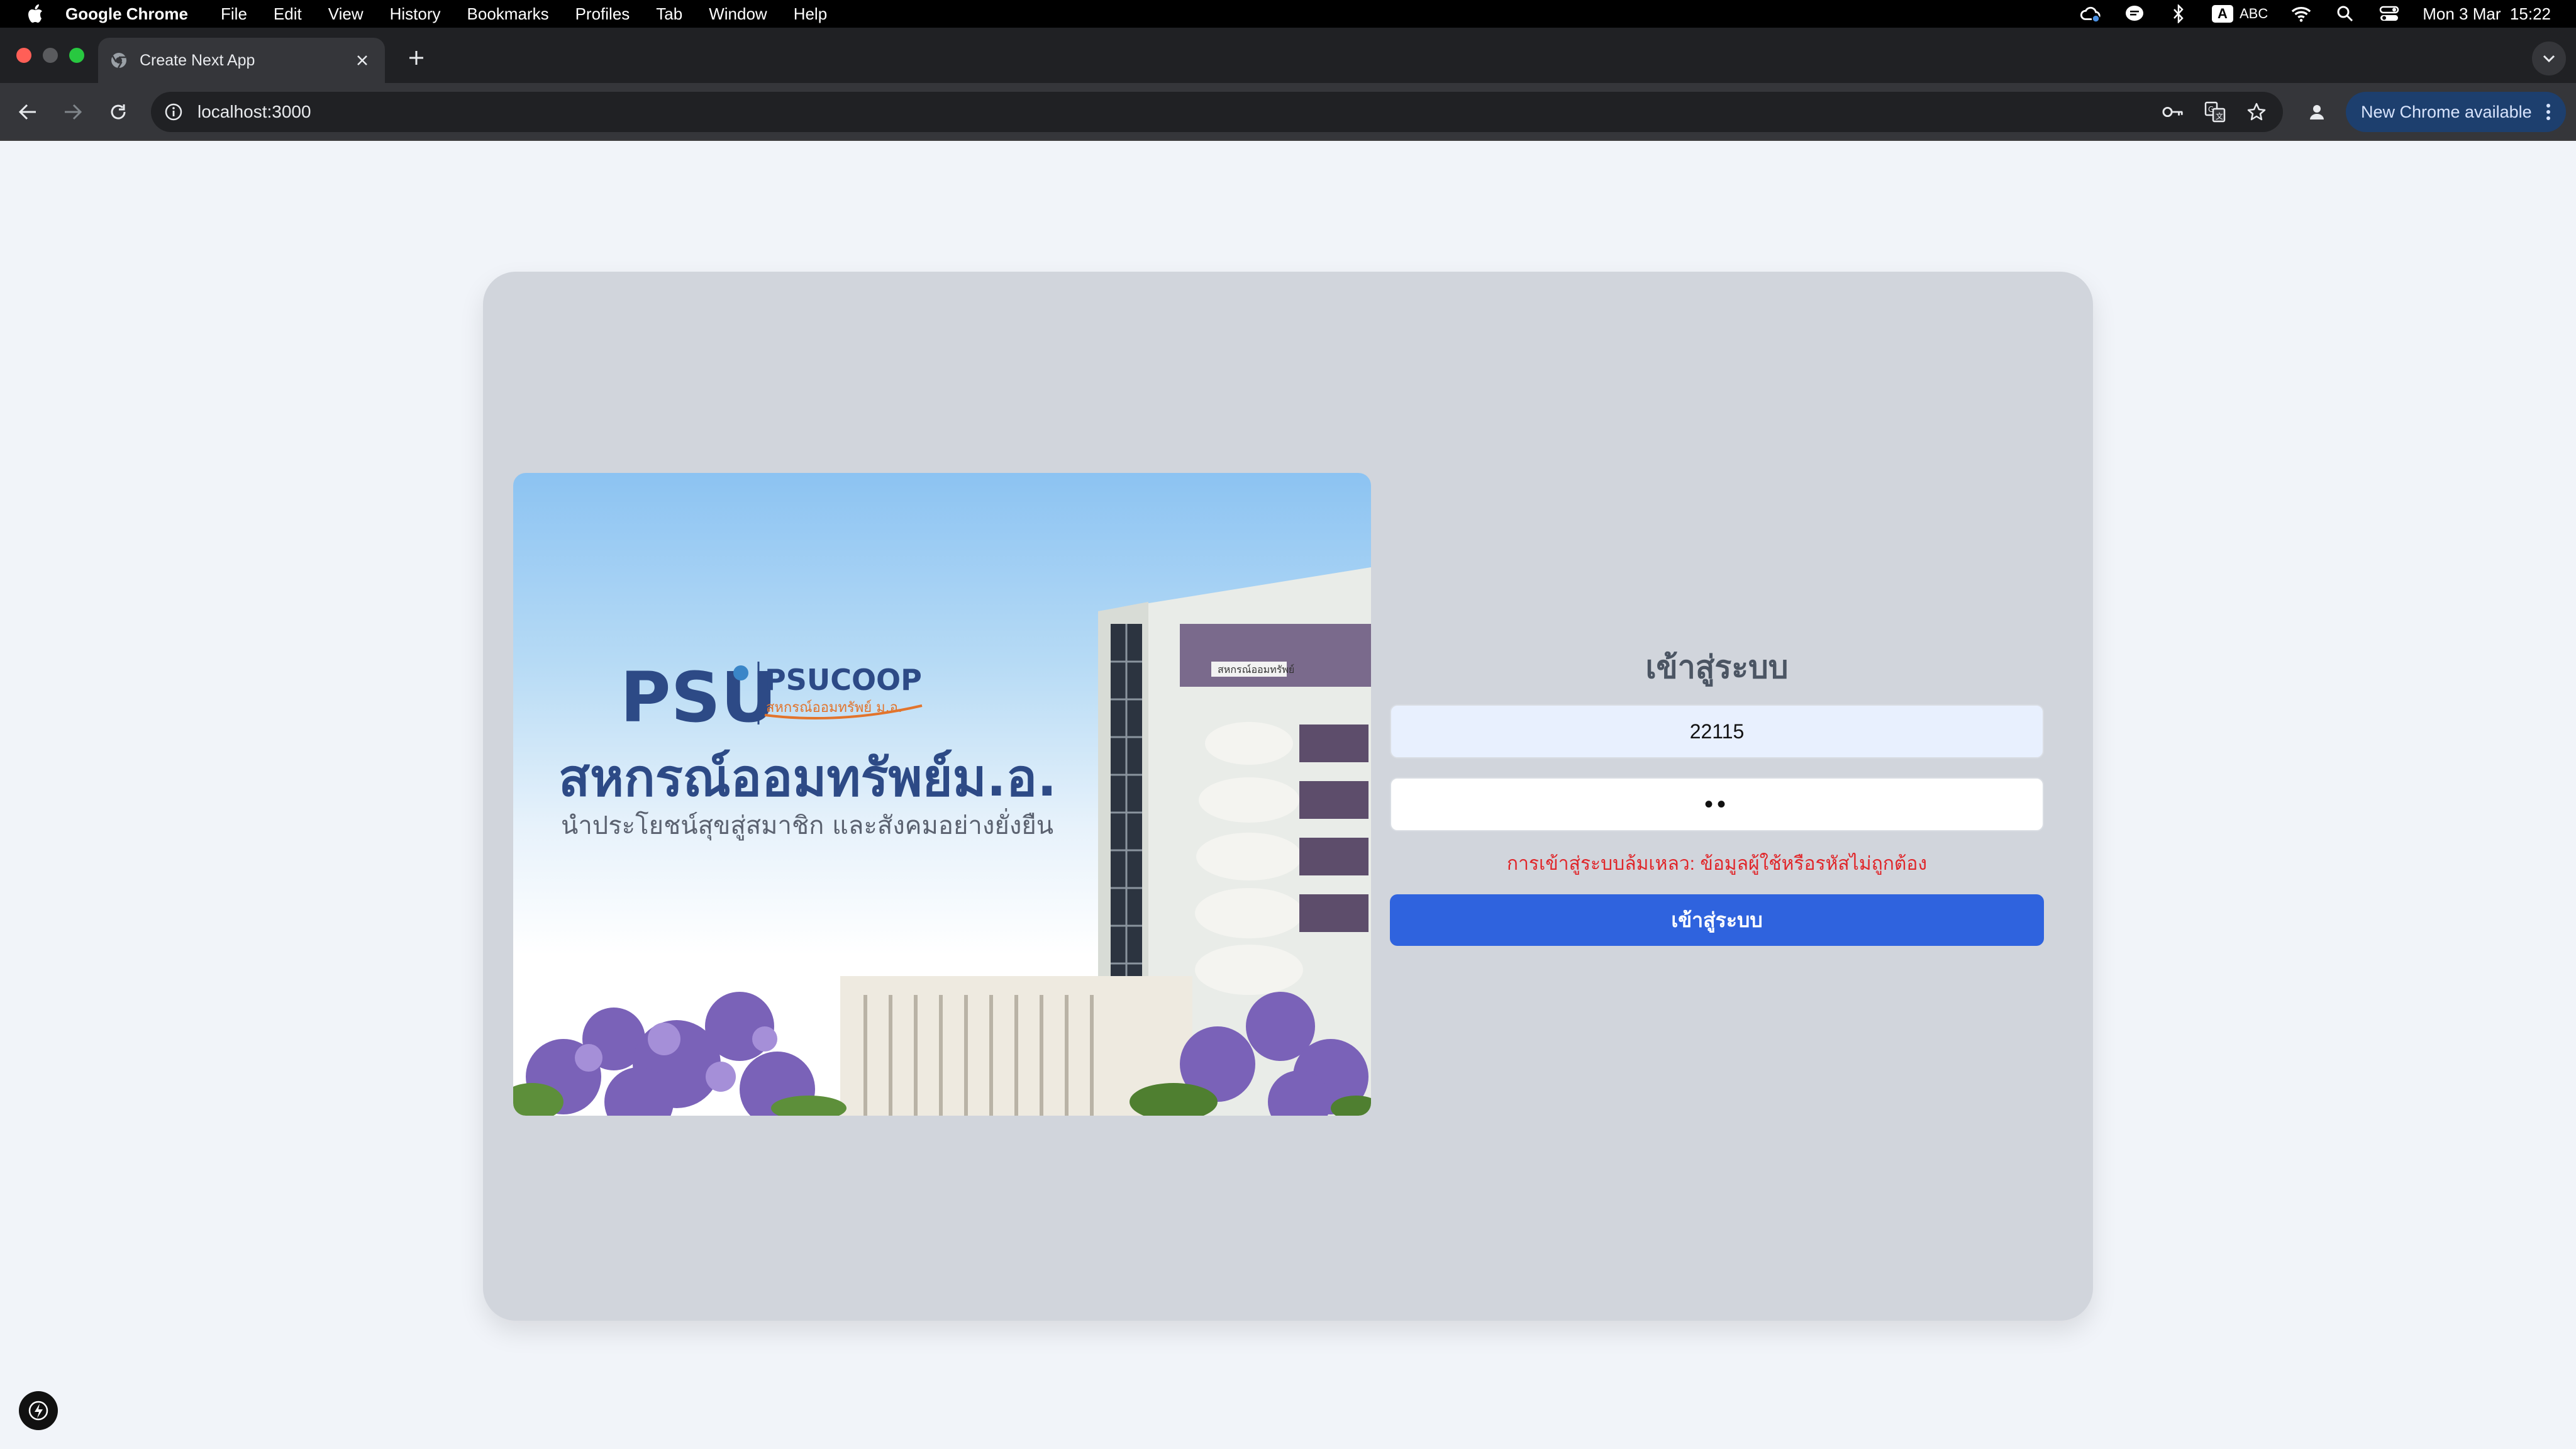 The width and height of the screenshot is (2576, 1449). What do you see at coordinates (843, 680) in the screenshot?
I see `psucoop-logo: PSUCOOP` at bounding box center [843, 680].